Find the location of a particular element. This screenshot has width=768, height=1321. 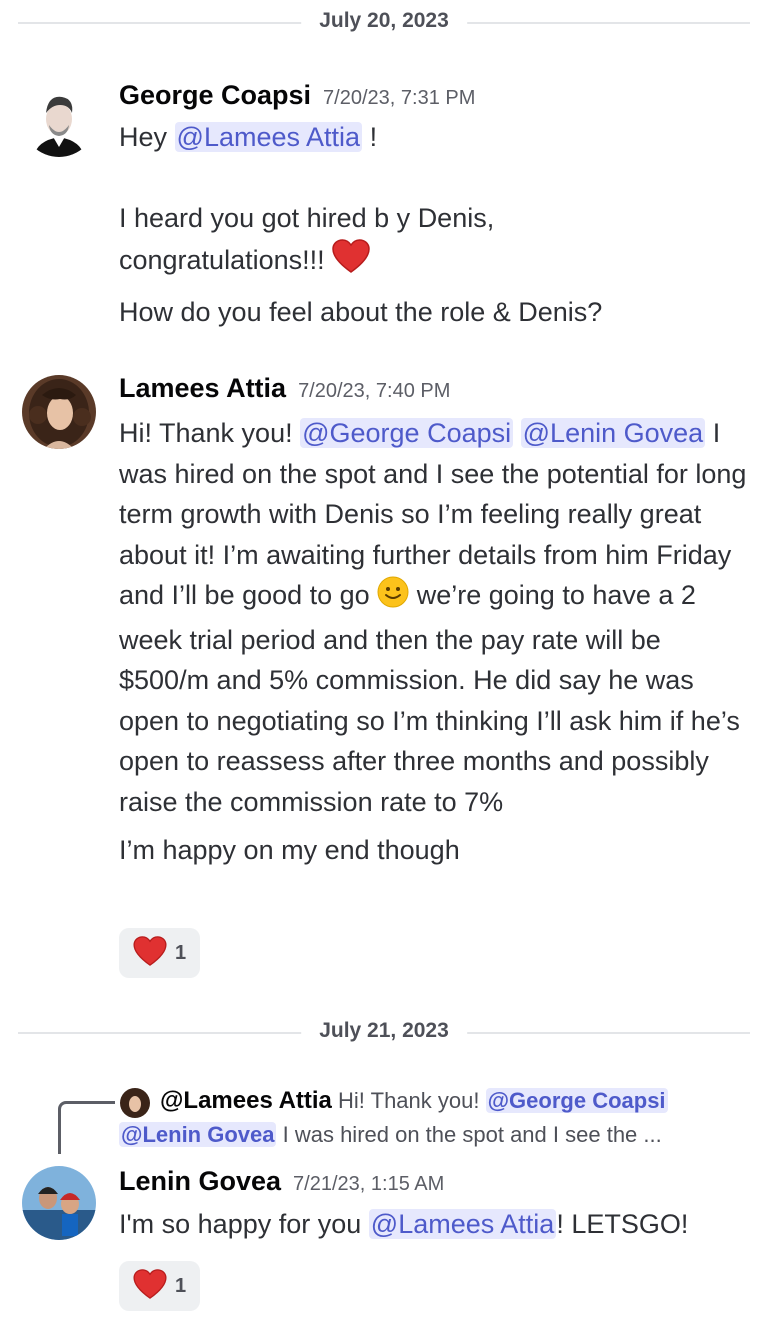

slightly-smiling-face-emoji-icon is located at coordinates (393, 598).